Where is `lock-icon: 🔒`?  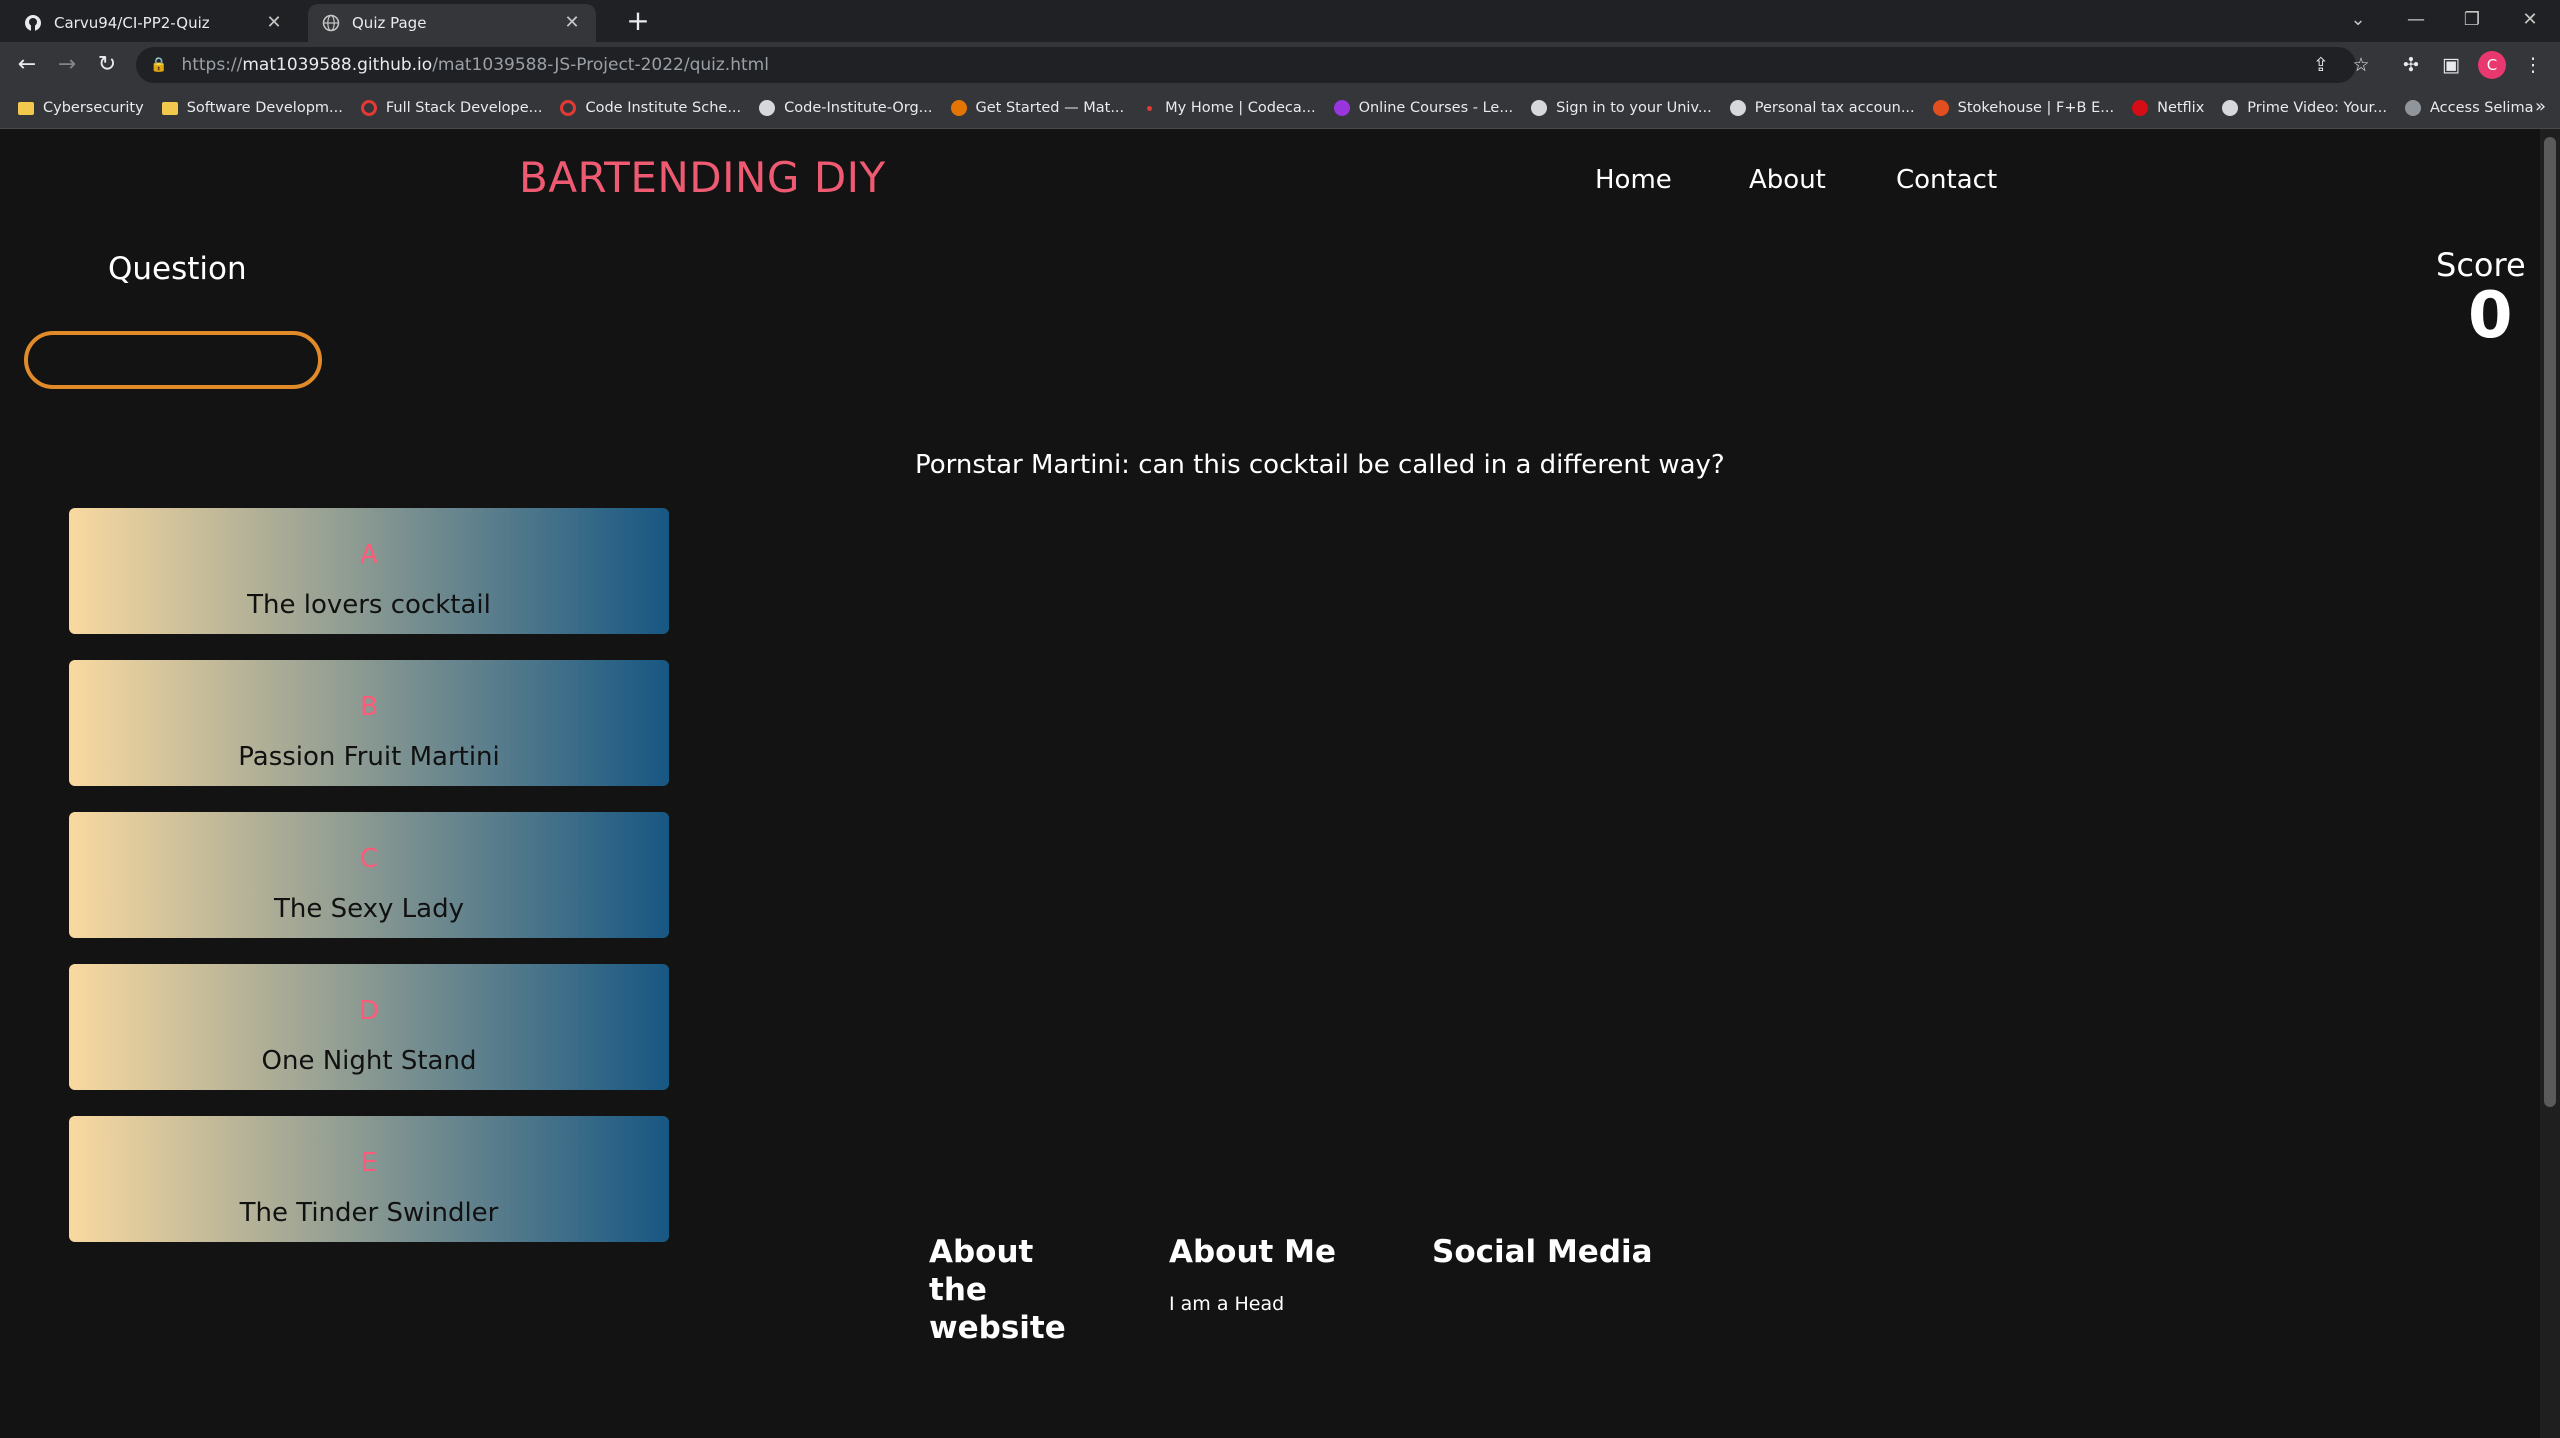 lock-icon: 🔒 is located at coordinates (159, 65).